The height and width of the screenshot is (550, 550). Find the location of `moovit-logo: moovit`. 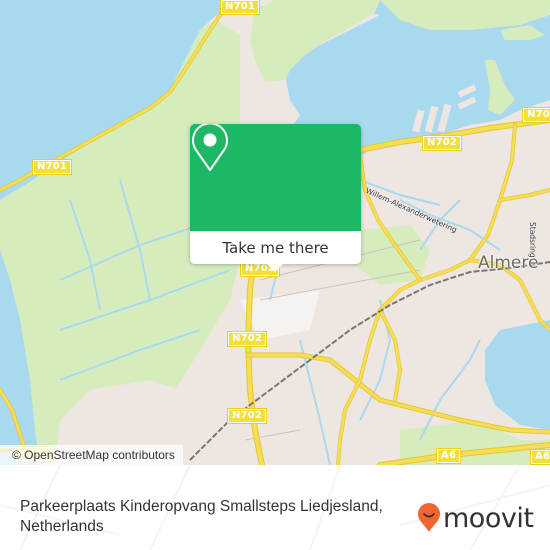

moovit-logo: moovit is located at coordinates (475, 518).